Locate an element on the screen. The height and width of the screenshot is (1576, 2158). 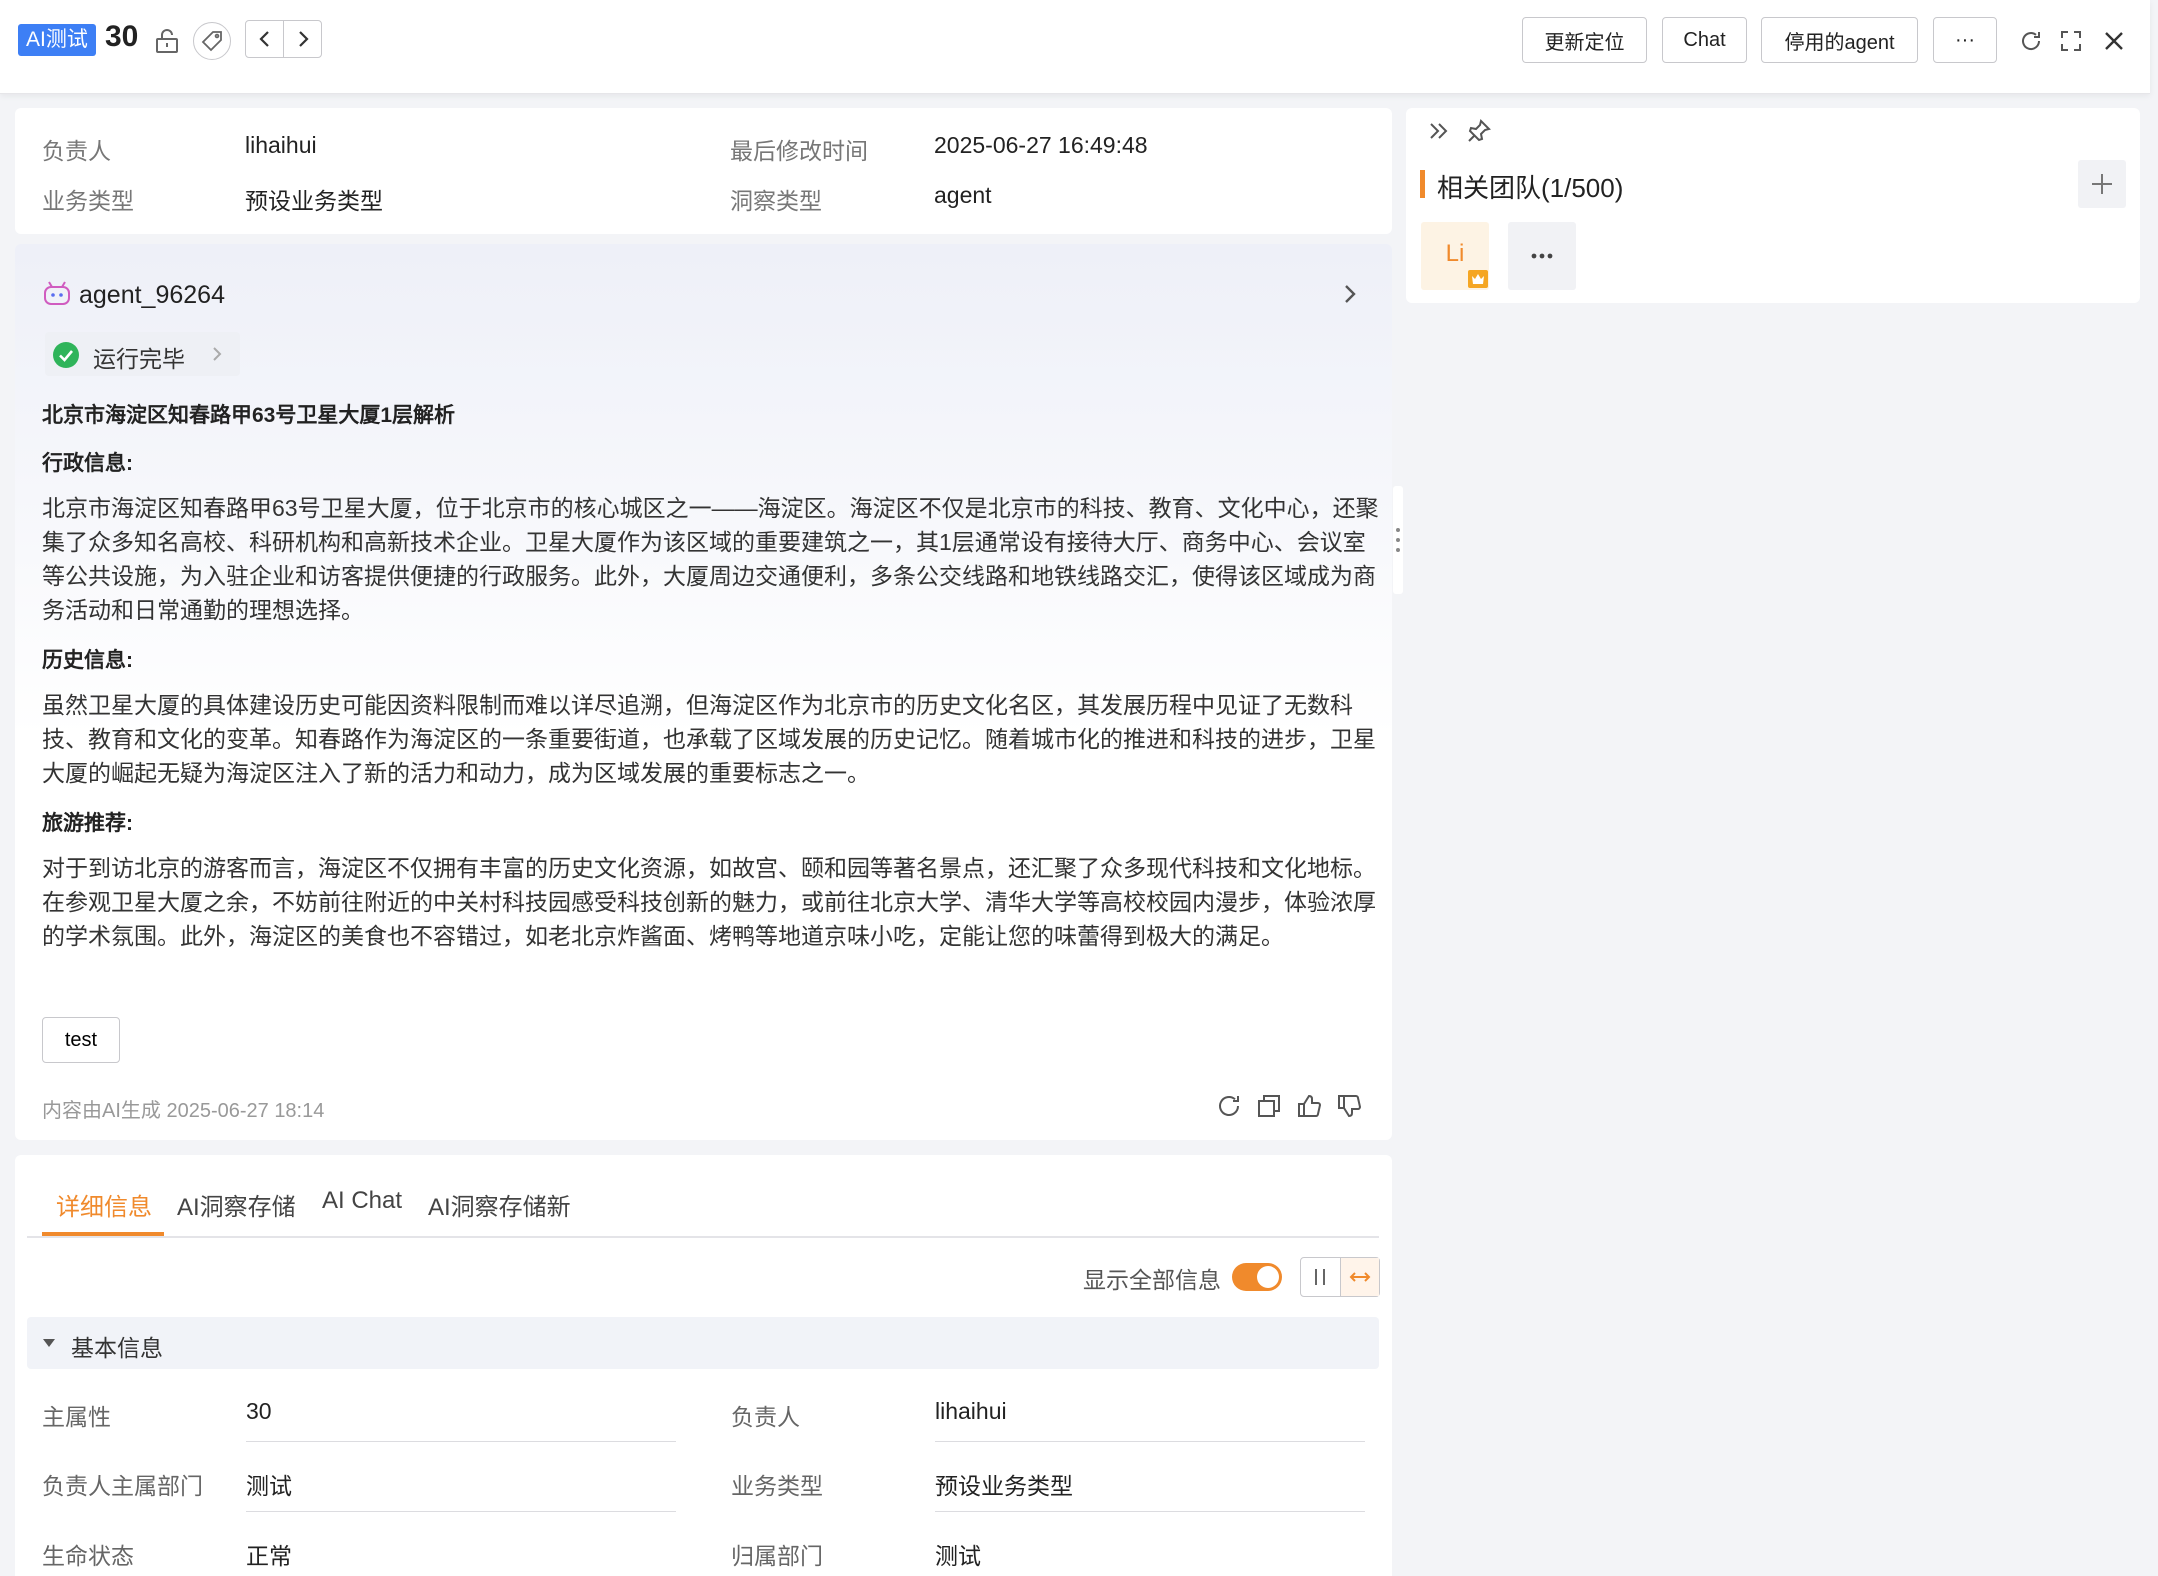
field-label: 生命状态 is located at coordinates (88, 1556).